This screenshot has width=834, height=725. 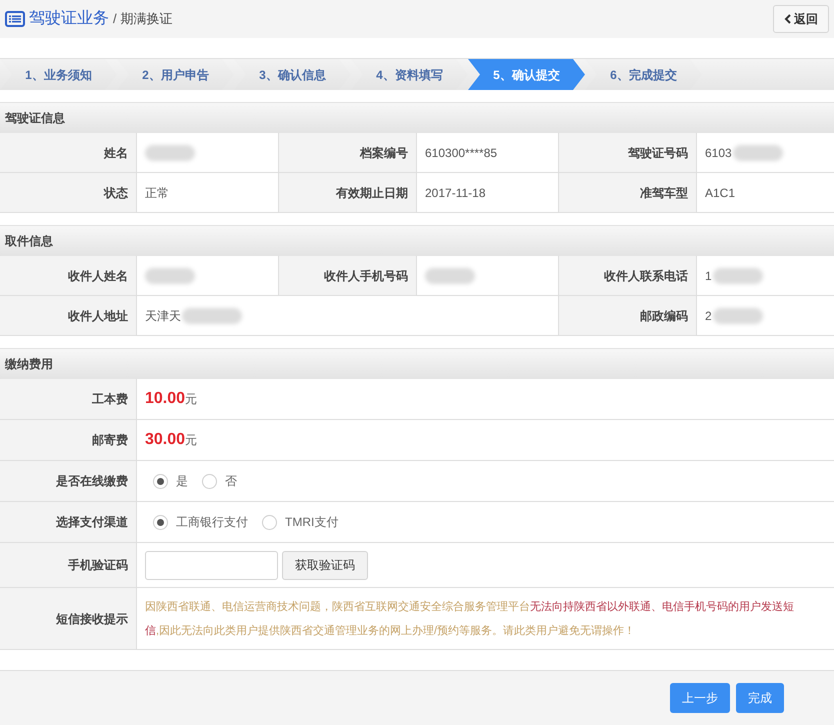 What do you see at coordinates (787, 19) in the screenshot?
I see `chevron-left-icon` at bounding box center [787, 19].